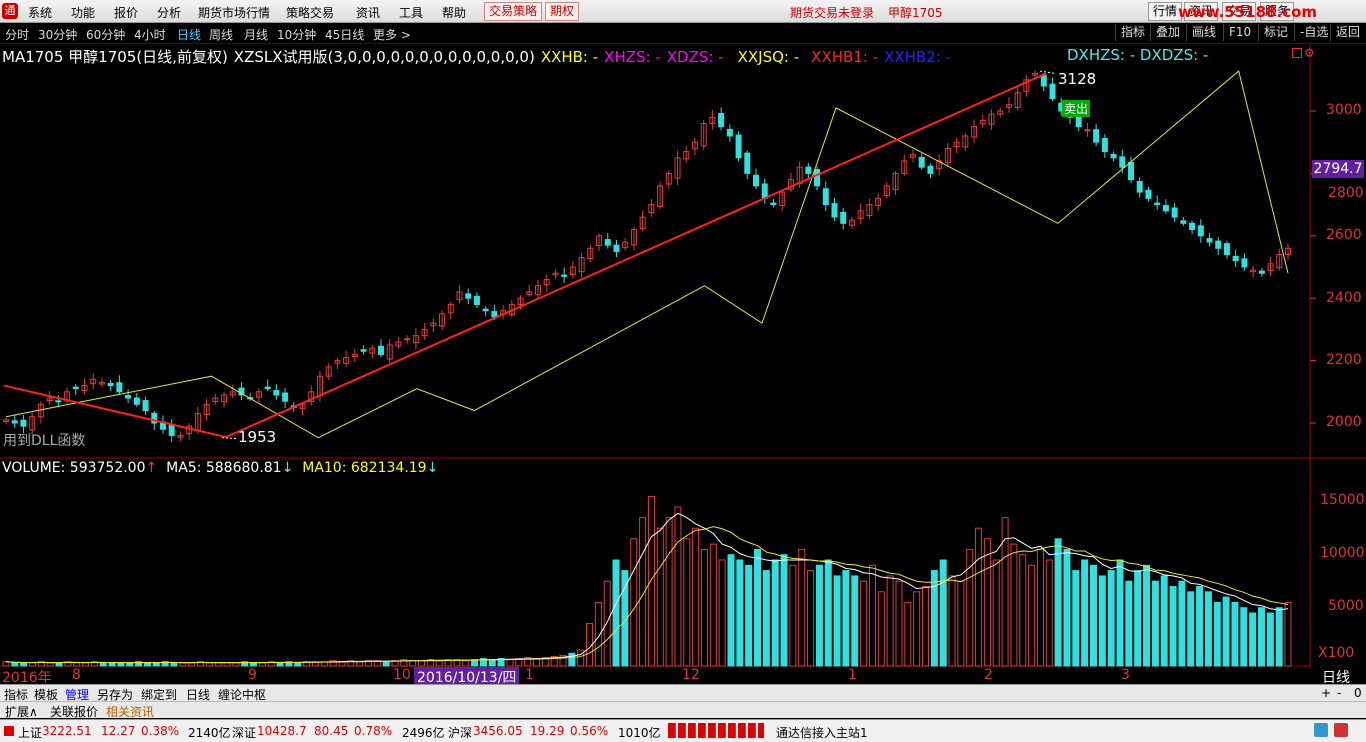 The width and height of the screenshot is (1366, 742). Describe the element at coordinates (344, 34) in the screenshot. I see `period-45day: 45日线` at that location.